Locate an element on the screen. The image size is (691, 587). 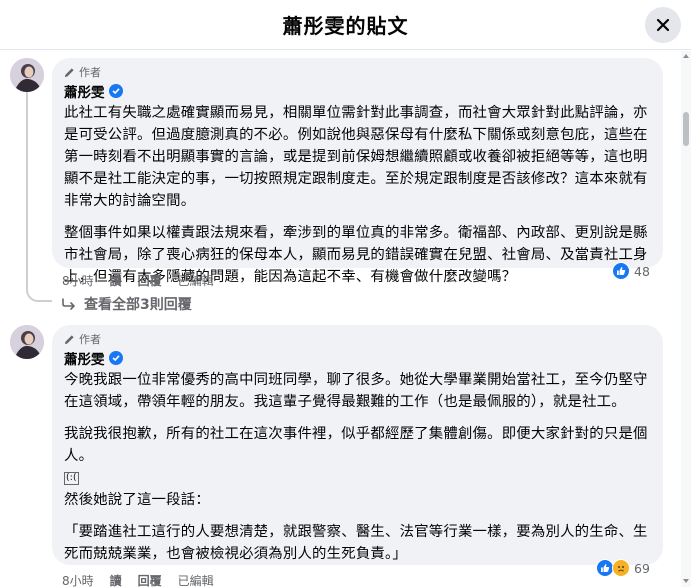
thread-curve is located at coordinates (39, 293).